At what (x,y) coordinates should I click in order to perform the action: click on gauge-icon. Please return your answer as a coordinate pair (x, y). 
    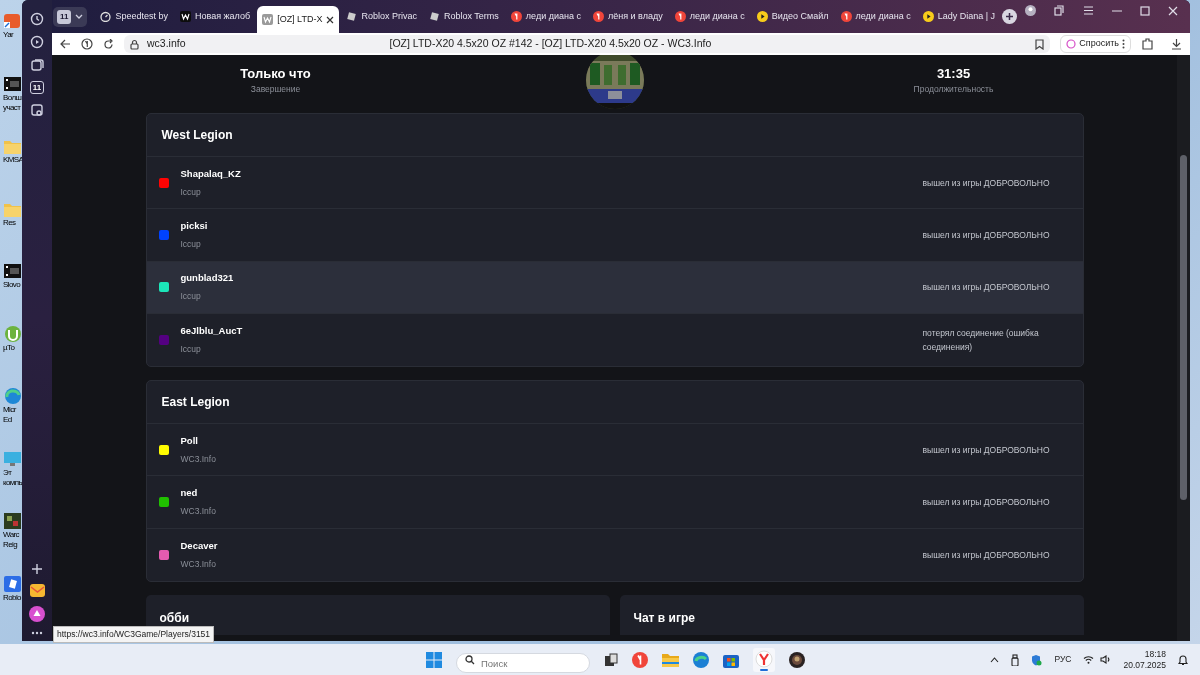
    Looking at the image, I should click on (106, 16).